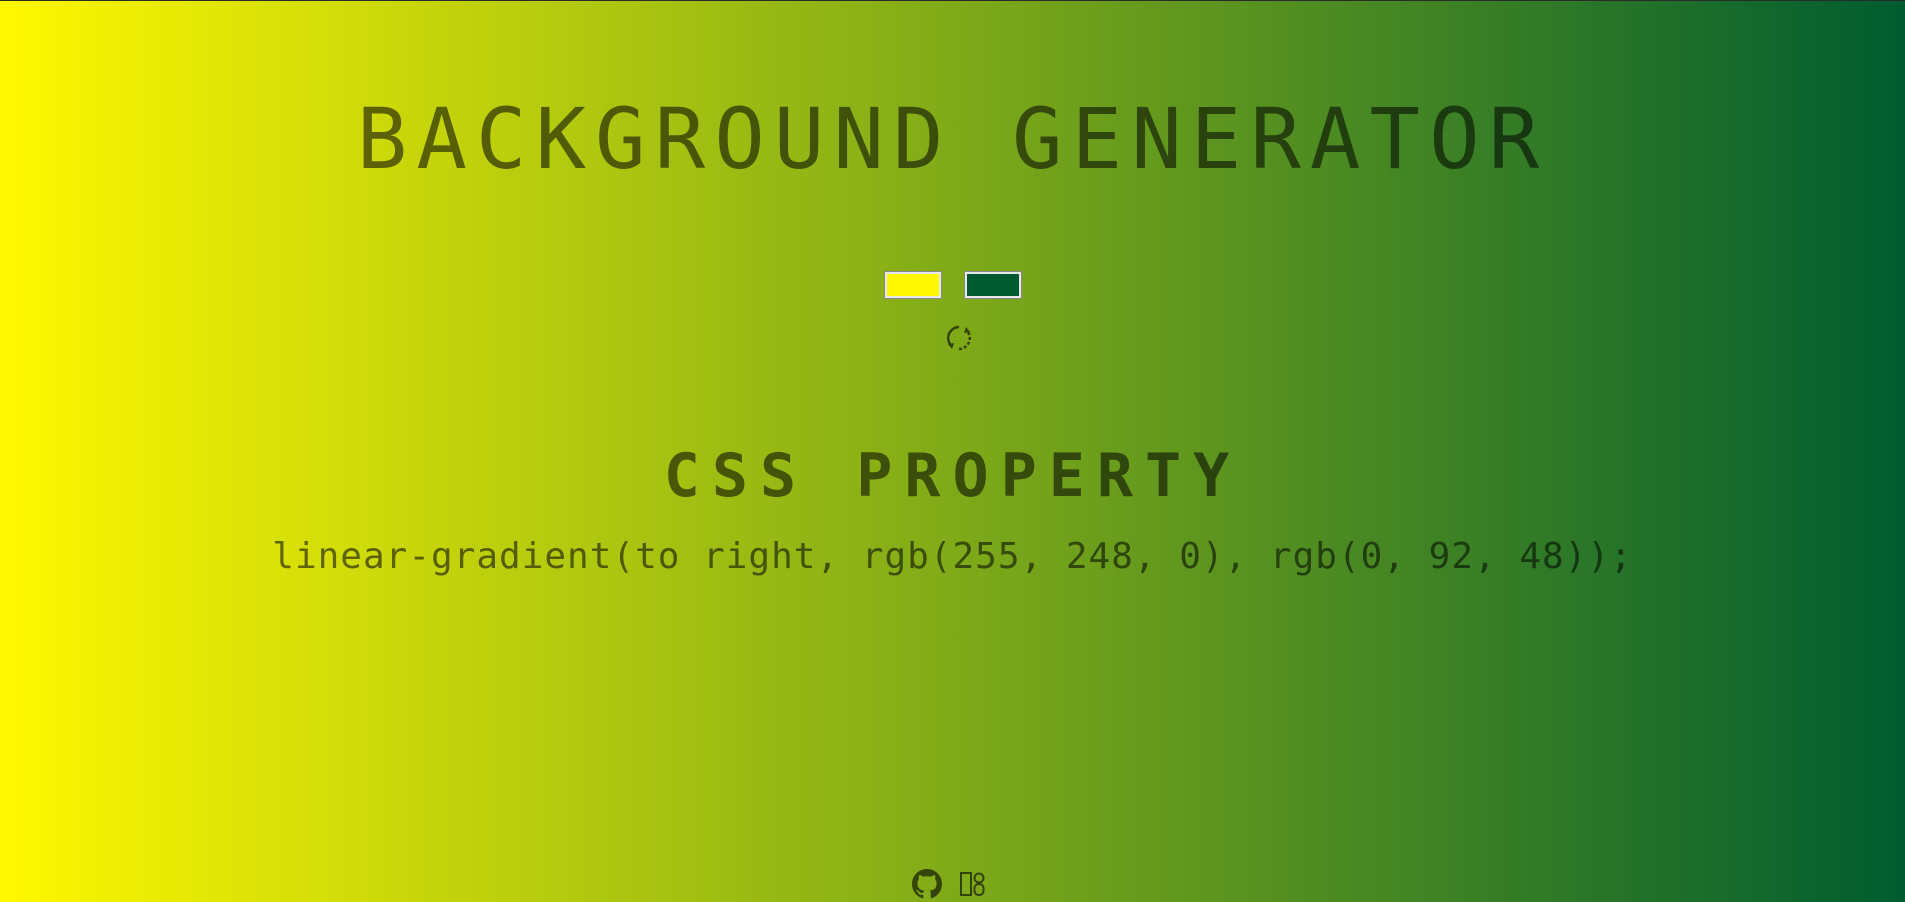 The height and width of the screenshot is (902, 1905). Describe the element at coordinates (950, 884) in the screenshot. I see `footer` at that location.